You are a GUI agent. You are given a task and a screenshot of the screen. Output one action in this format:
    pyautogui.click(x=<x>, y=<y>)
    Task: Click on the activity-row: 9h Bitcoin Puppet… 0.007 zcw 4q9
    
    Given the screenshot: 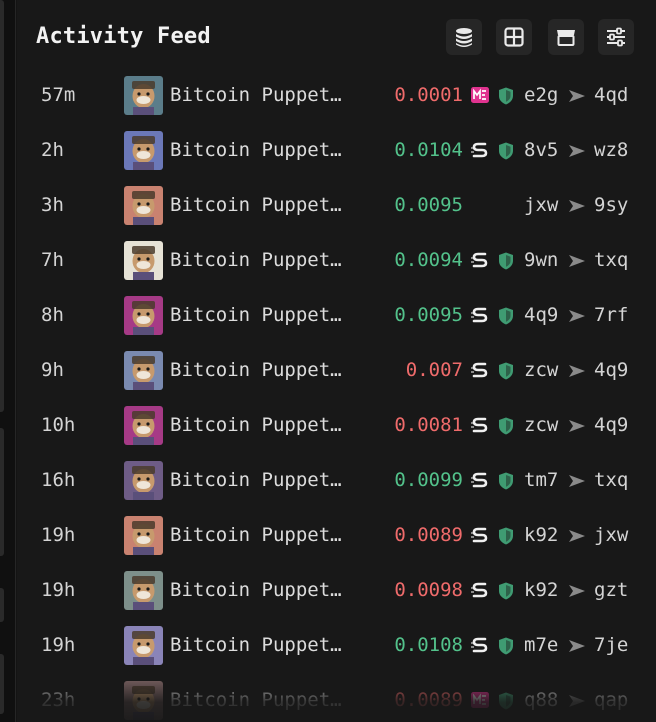 What is the action you would take?
    pyautogui.click(x=336, y=370)
    